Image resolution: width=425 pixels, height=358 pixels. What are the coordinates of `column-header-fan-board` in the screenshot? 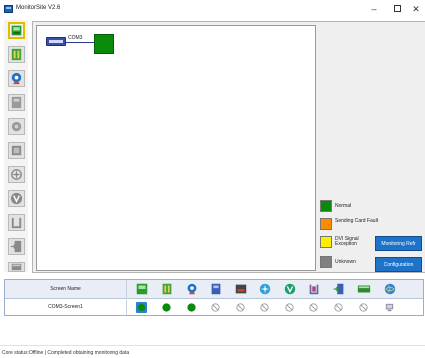 It's located at (216, 289).